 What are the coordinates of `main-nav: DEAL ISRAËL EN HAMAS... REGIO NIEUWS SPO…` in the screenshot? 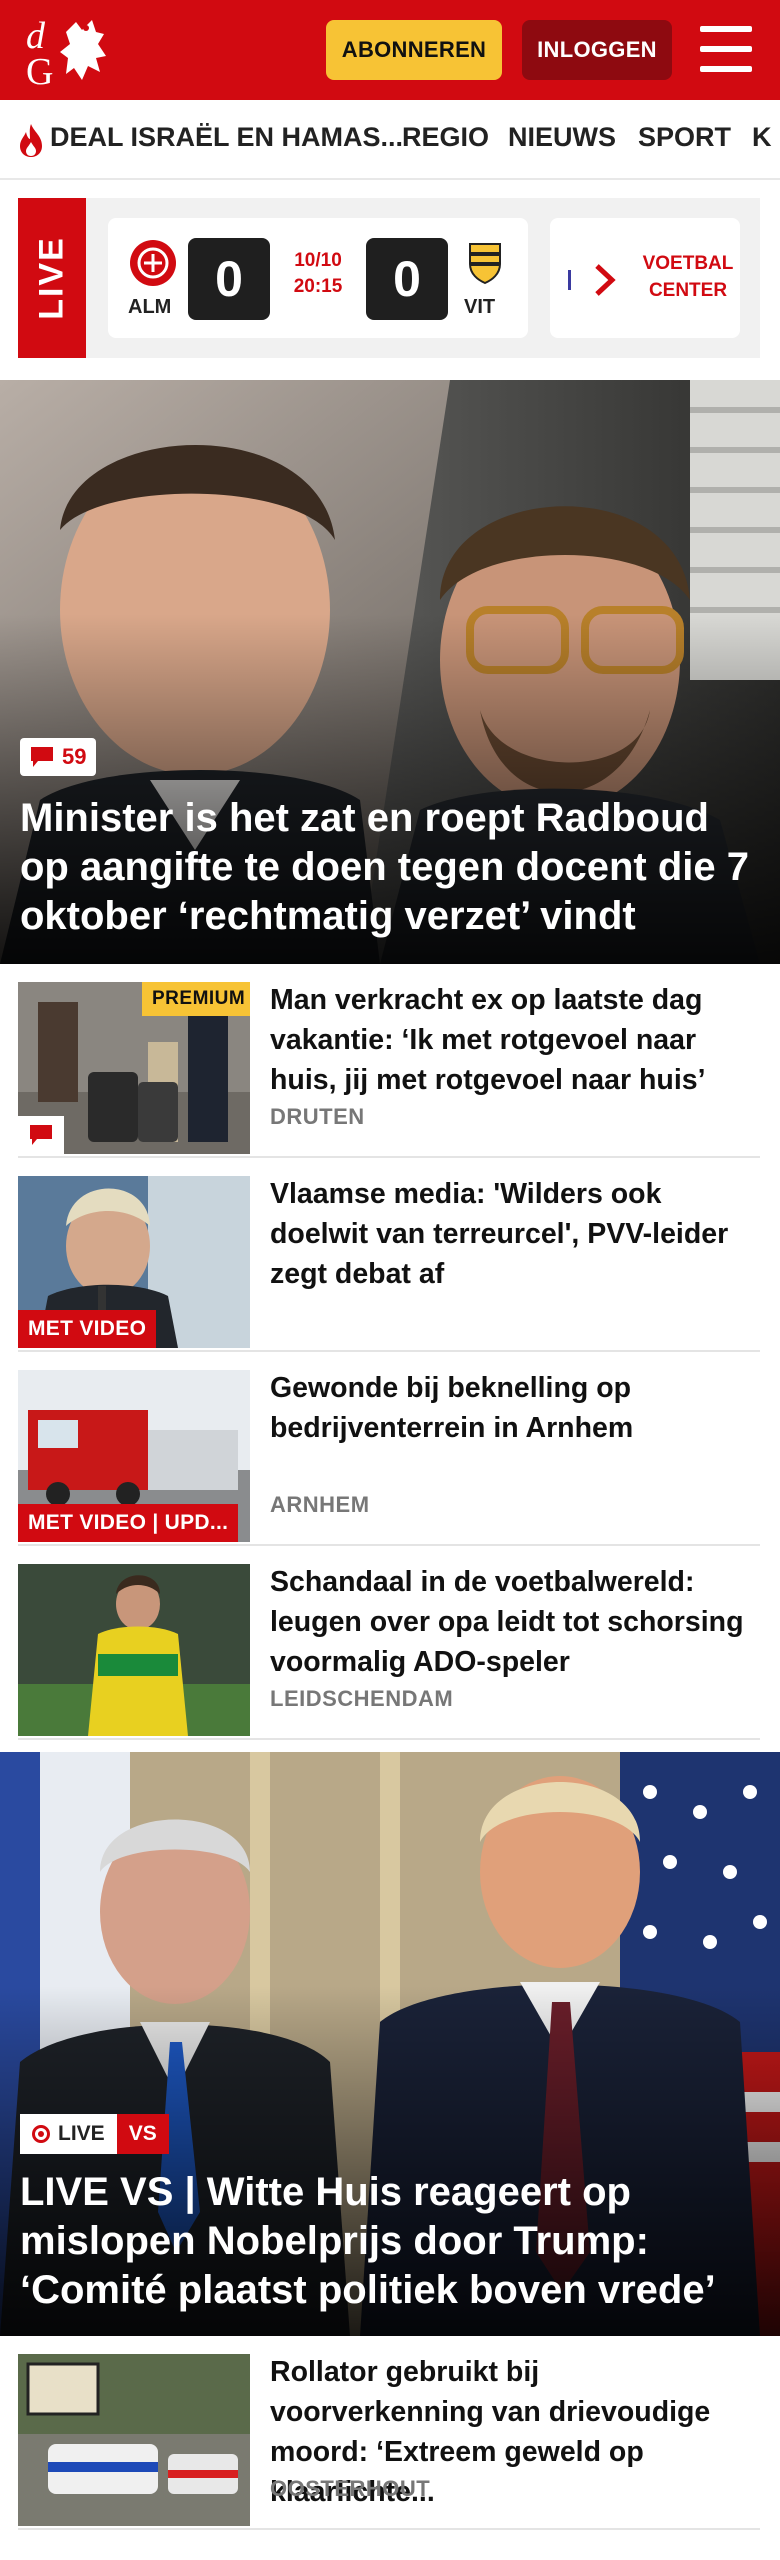 It's located at (390, 140).